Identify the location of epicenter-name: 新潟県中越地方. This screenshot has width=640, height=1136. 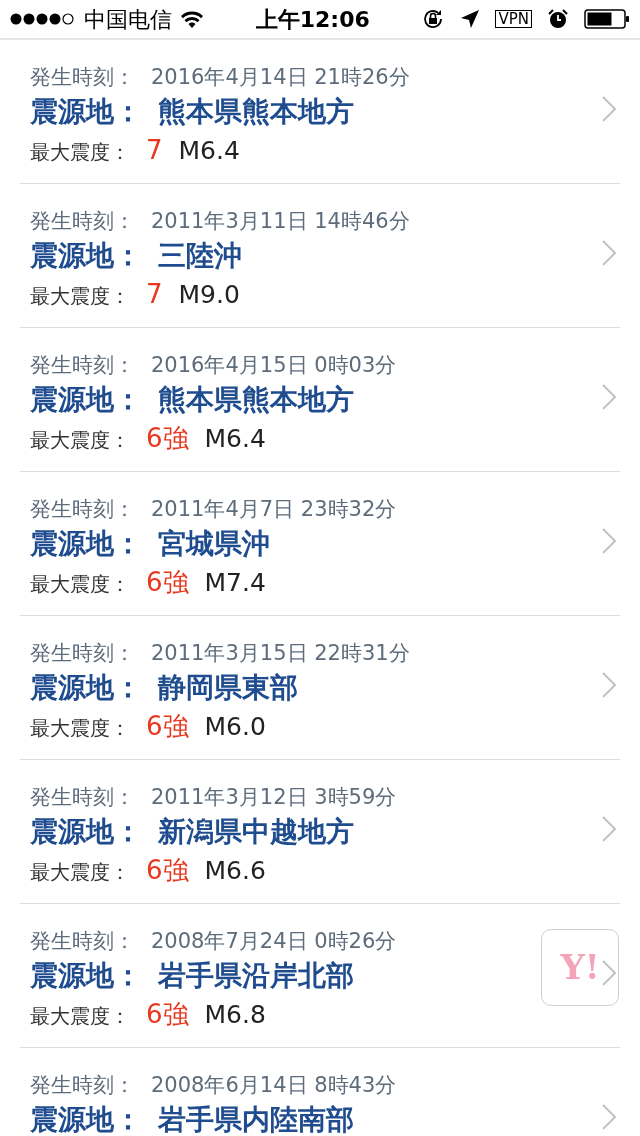
(256, 832).